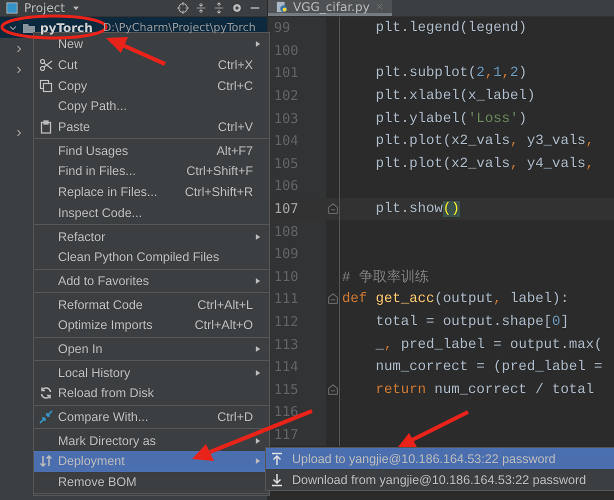 Image resolution: width=614 pixels, height=500 pixels. I want to click on menu-item: Copy Ctrl+C, so click(151, 85).